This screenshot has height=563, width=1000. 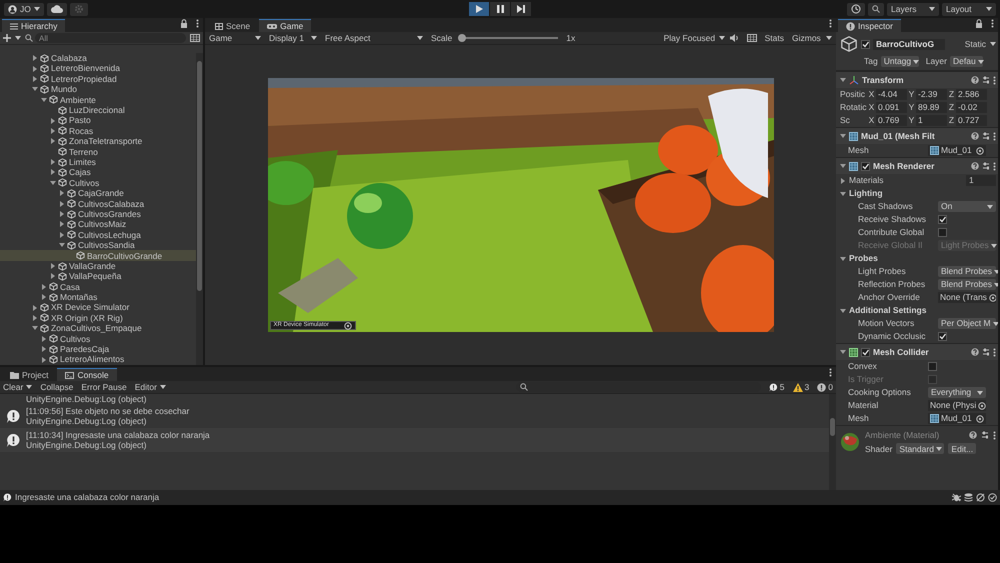 What do you see at coordinates (285, 25) in the screenshot?
I see `panel-tab: Game` at bounding box center [285, 25].